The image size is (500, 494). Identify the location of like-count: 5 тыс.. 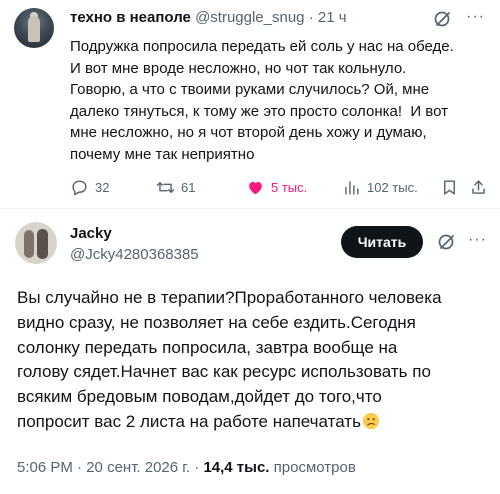
(289, 187).